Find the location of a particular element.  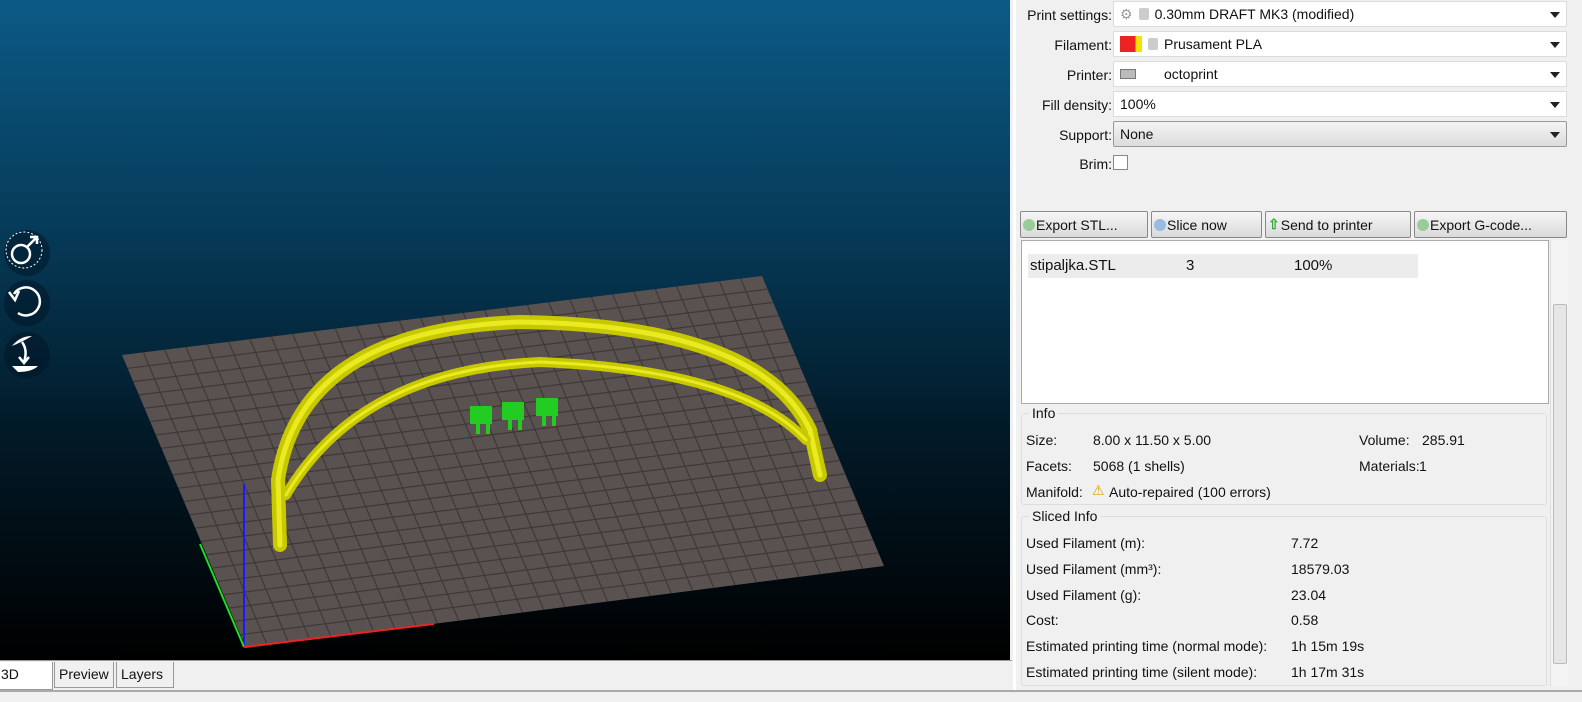

rotate-icon is located at coordinates (27, 303).